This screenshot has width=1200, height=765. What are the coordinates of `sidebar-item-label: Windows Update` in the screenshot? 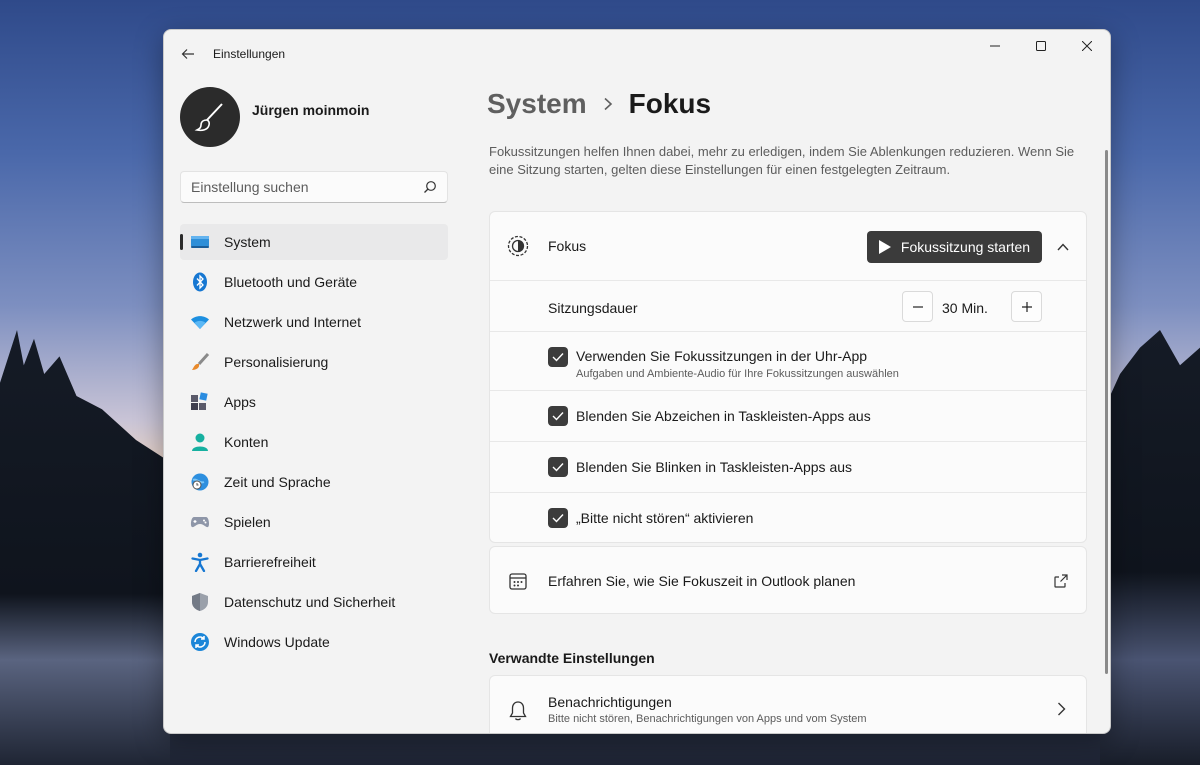 It's located at (277, 642).